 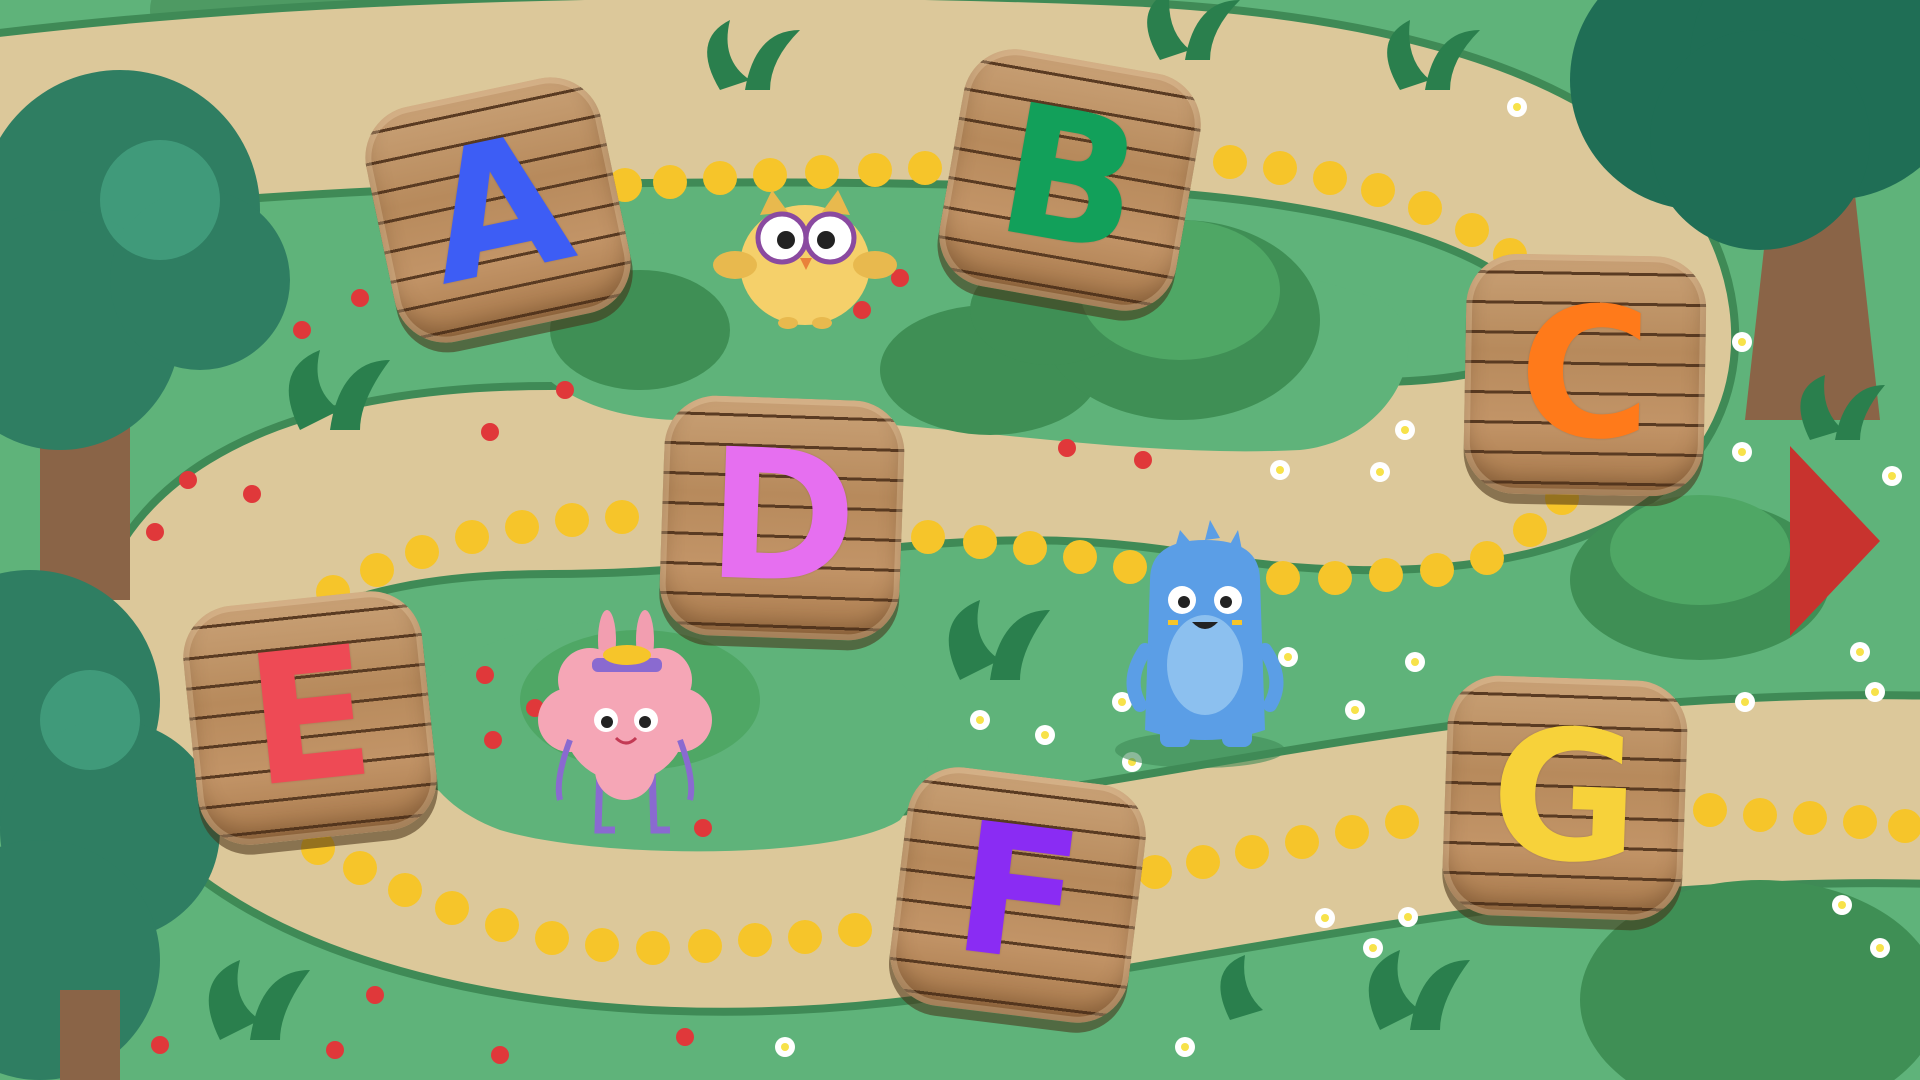 I want to click on letter-f: F, so click(x=1018, y=894).